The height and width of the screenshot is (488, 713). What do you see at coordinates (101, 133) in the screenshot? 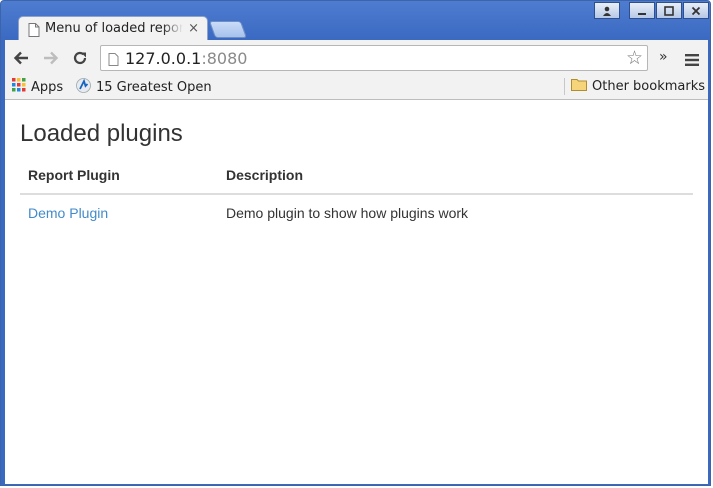
I see `page-title: Loaded plugins` at bounding box center [101, 133].